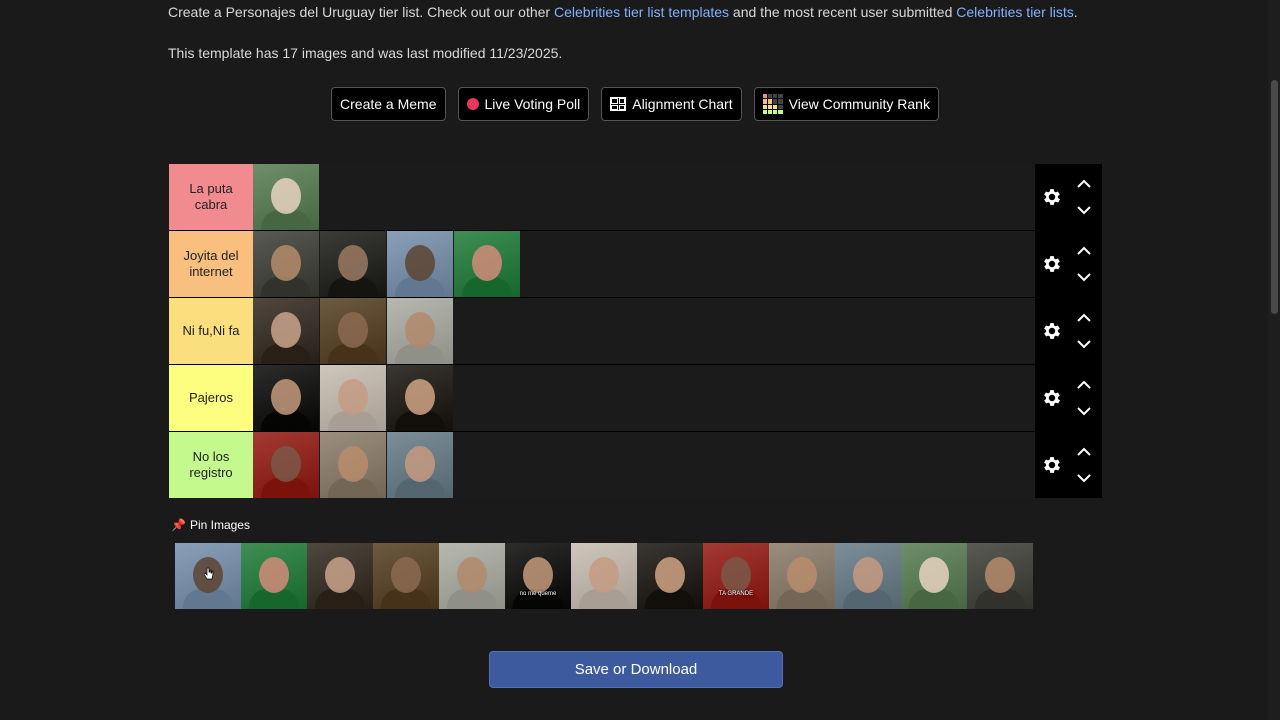 The image size is (1280, 720). I want to click on alignment-chart-button: Alignment Chart, so click(671, 104).